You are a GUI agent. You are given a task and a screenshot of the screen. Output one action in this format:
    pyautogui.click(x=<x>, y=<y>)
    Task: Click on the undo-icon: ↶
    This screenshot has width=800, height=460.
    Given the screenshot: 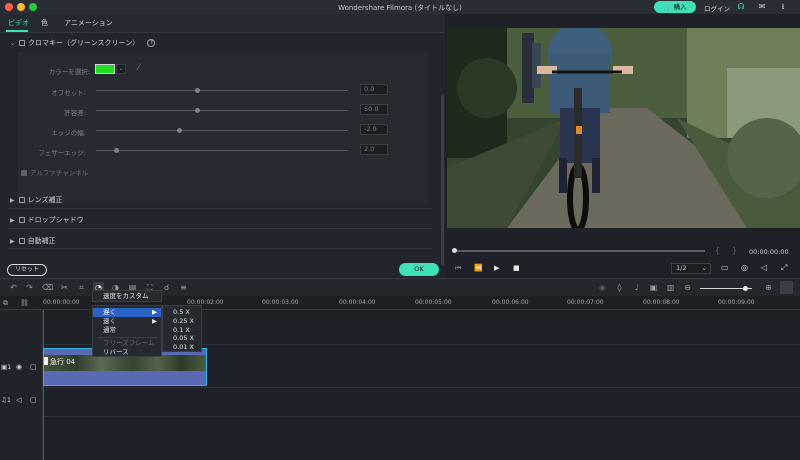 What is the action you would take?
    pyautogui.click(x=13, y=287)
    